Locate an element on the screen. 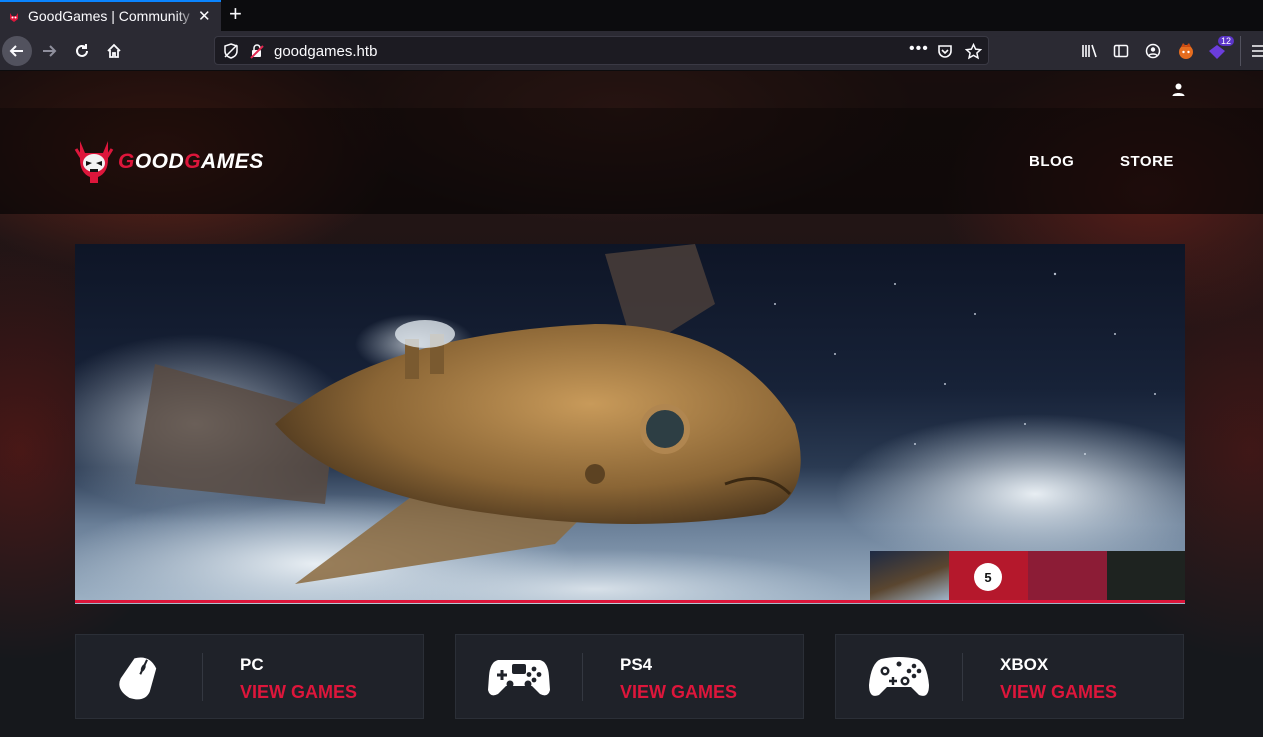 The width and height of the screenshot is (1263, 737). gamepad-icon is located at coordinates (519, 677).